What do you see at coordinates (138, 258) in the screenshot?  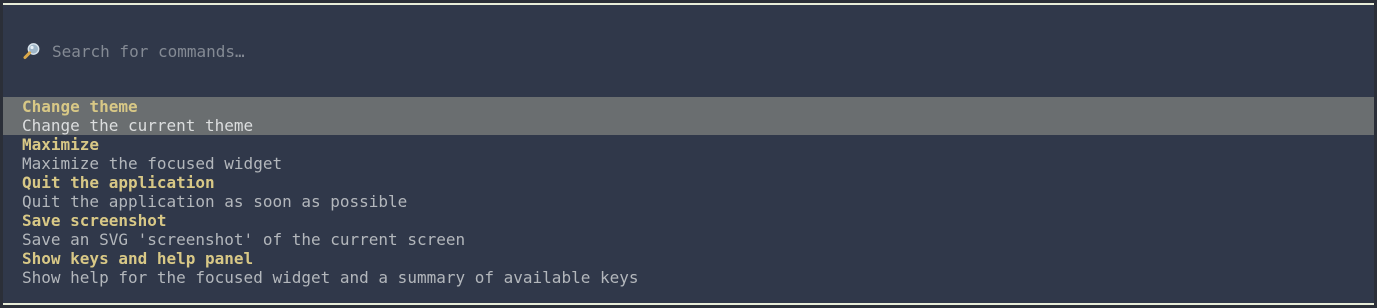 I see `command-title: Show keys and help panel` at bounding box center [138, 258].